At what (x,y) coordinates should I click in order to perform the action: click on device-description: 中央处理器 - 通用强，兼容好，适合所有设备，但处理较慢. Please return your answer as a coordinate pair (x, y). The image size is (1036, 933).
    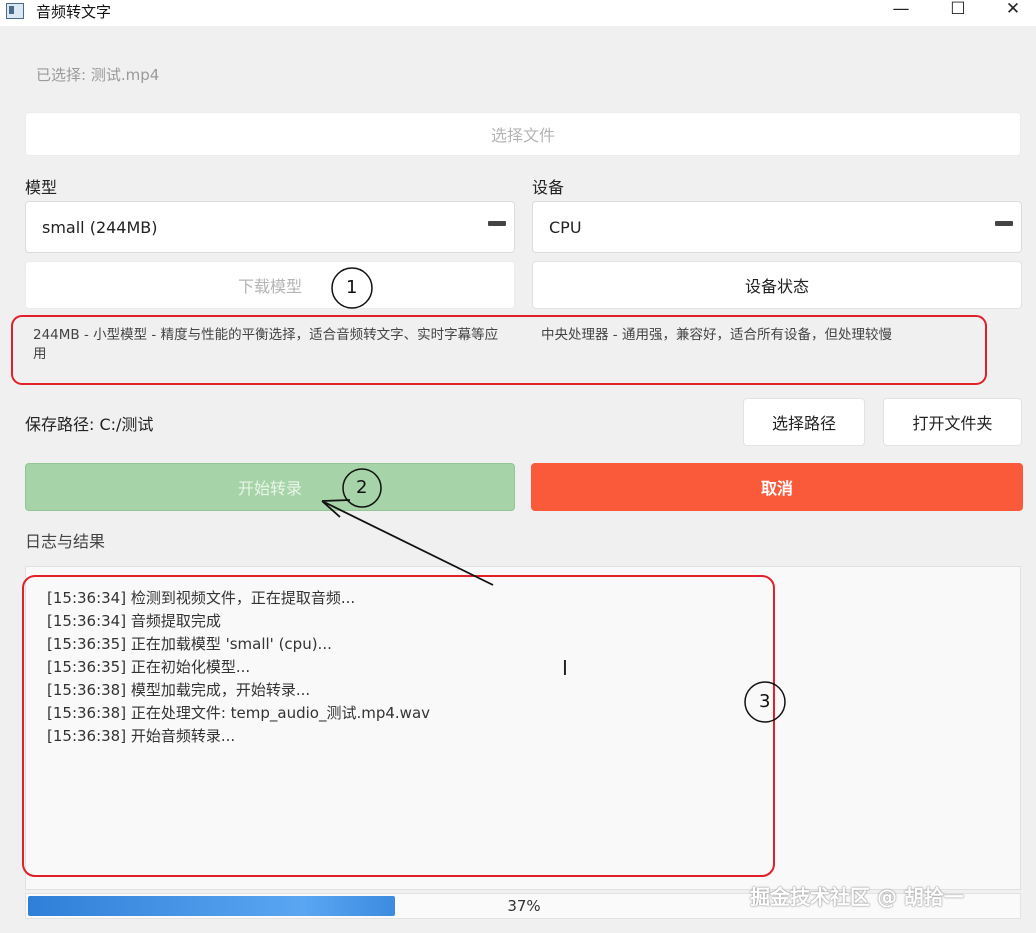
    Looking at the image, I should click on (716, 335).